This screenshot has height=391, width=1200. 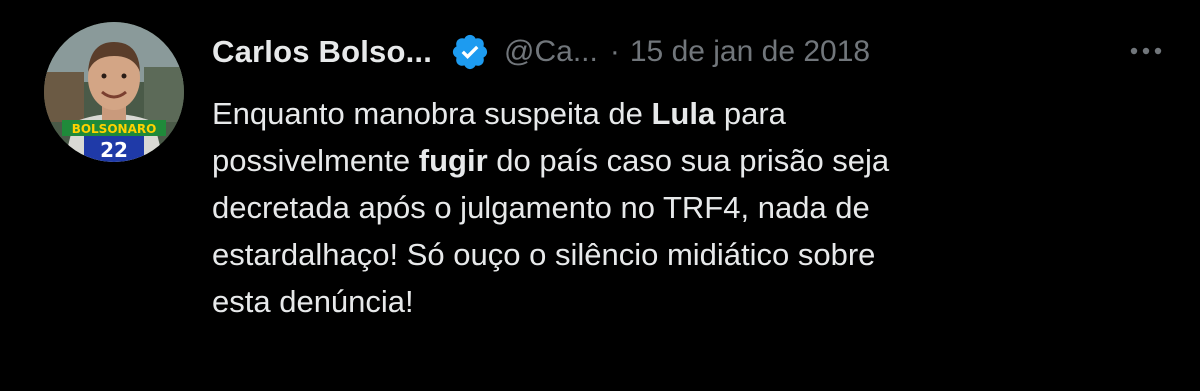 I want to click on avatar-number-text: 22, so click(x=114, y=150).